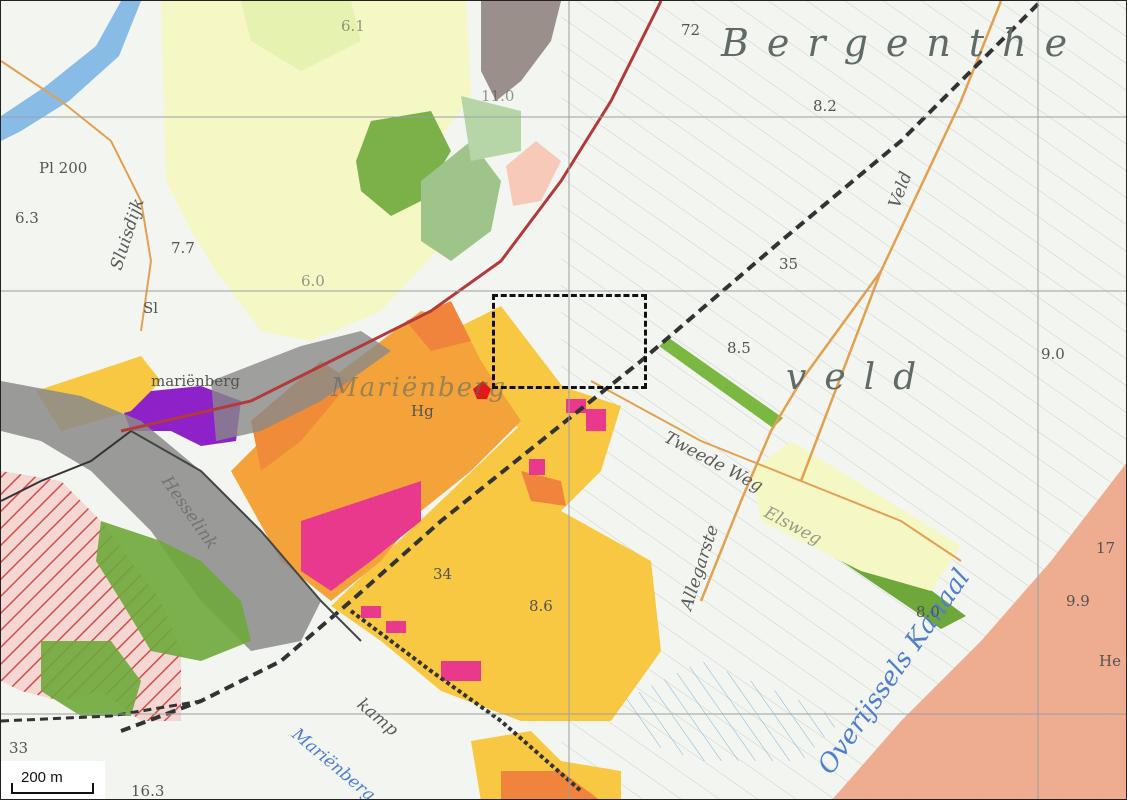 The image size is (1127, 800). What do you see at coordinates (42, 777) in the screenshot?
I see `scale-bar-label: 200 m` at bounding box center [42, 777].